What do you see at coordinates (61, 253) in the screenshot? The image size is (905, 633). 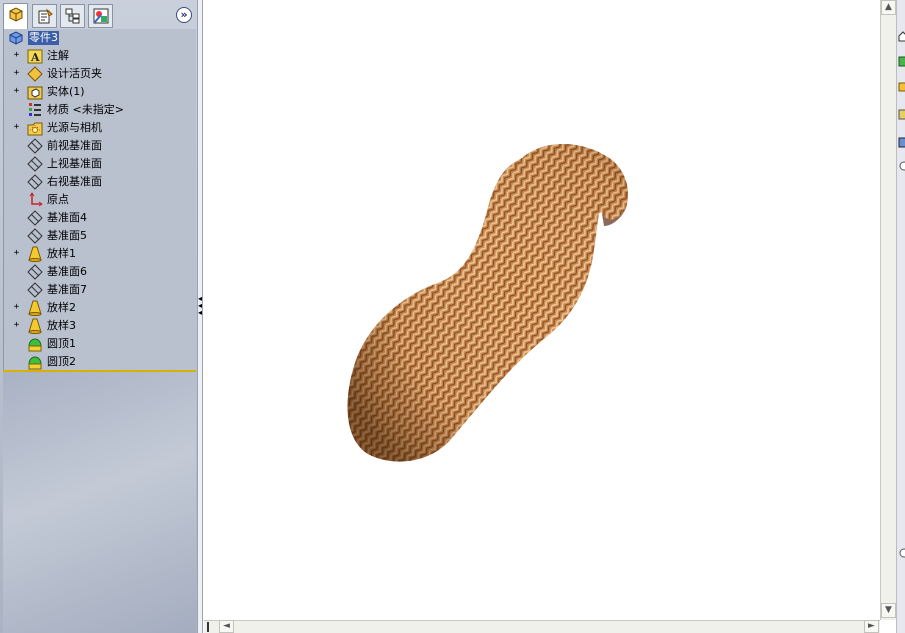 I see `tree-item-label: 放样1` at bounding box center [61, 253].